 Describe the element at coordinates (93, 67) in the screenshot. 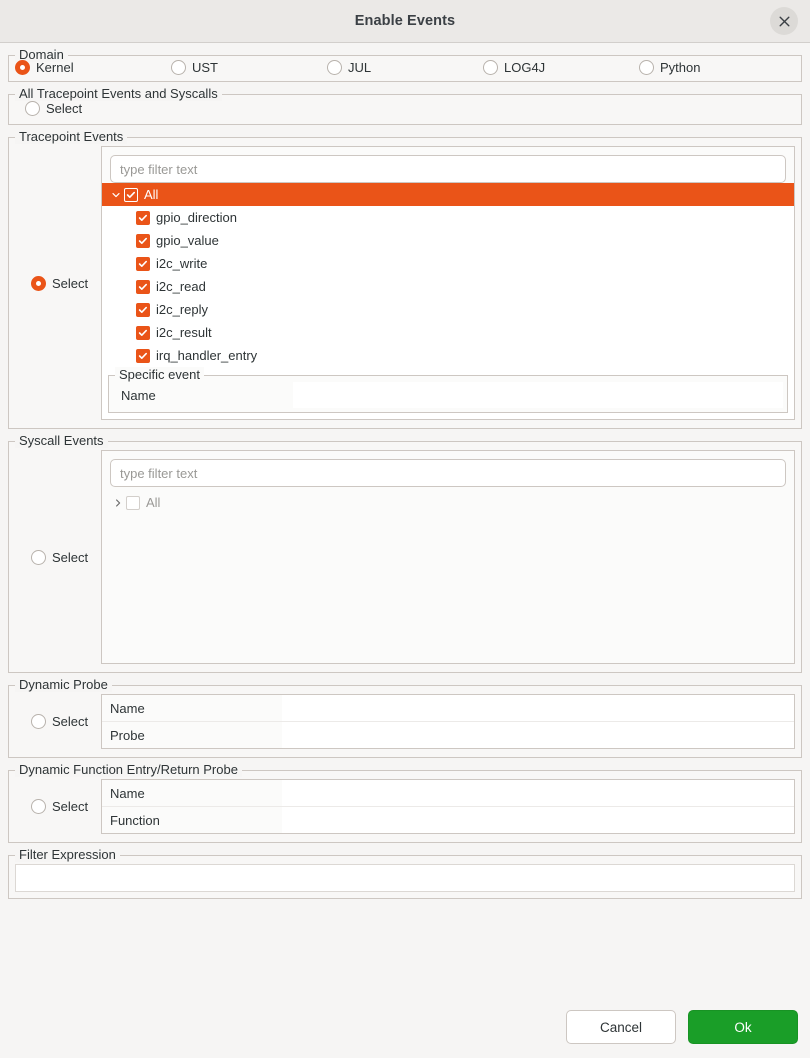

I see `domain-option-kernel: Kernel` at that location.